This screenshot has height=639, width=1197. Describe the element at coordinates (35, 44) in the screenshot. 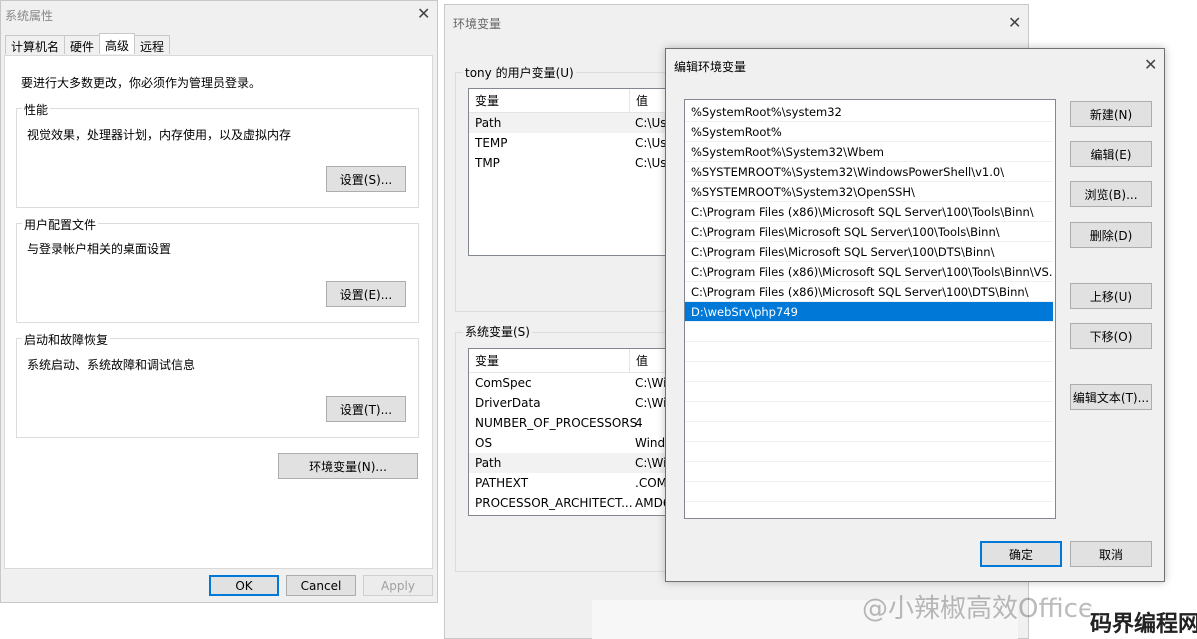

I see `tab-computer-name: 计算机名` at that location.